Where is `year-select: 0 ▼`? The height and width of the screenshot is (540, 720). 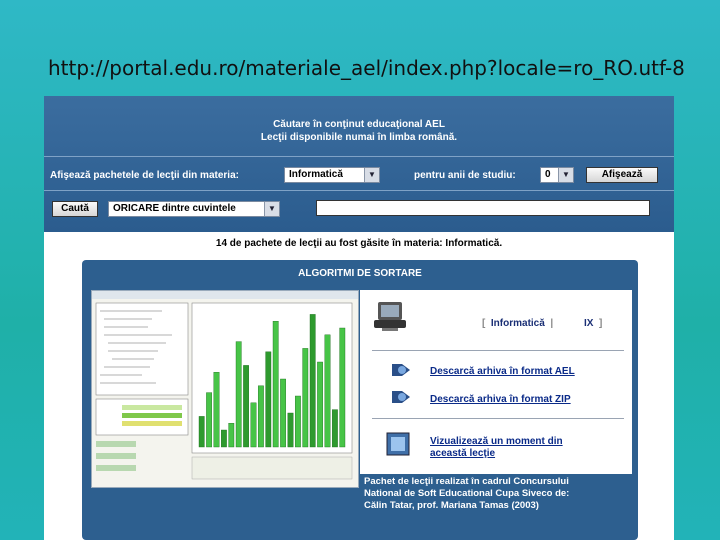
year-select: 0 ▼ is located at coordinates (557, 175).